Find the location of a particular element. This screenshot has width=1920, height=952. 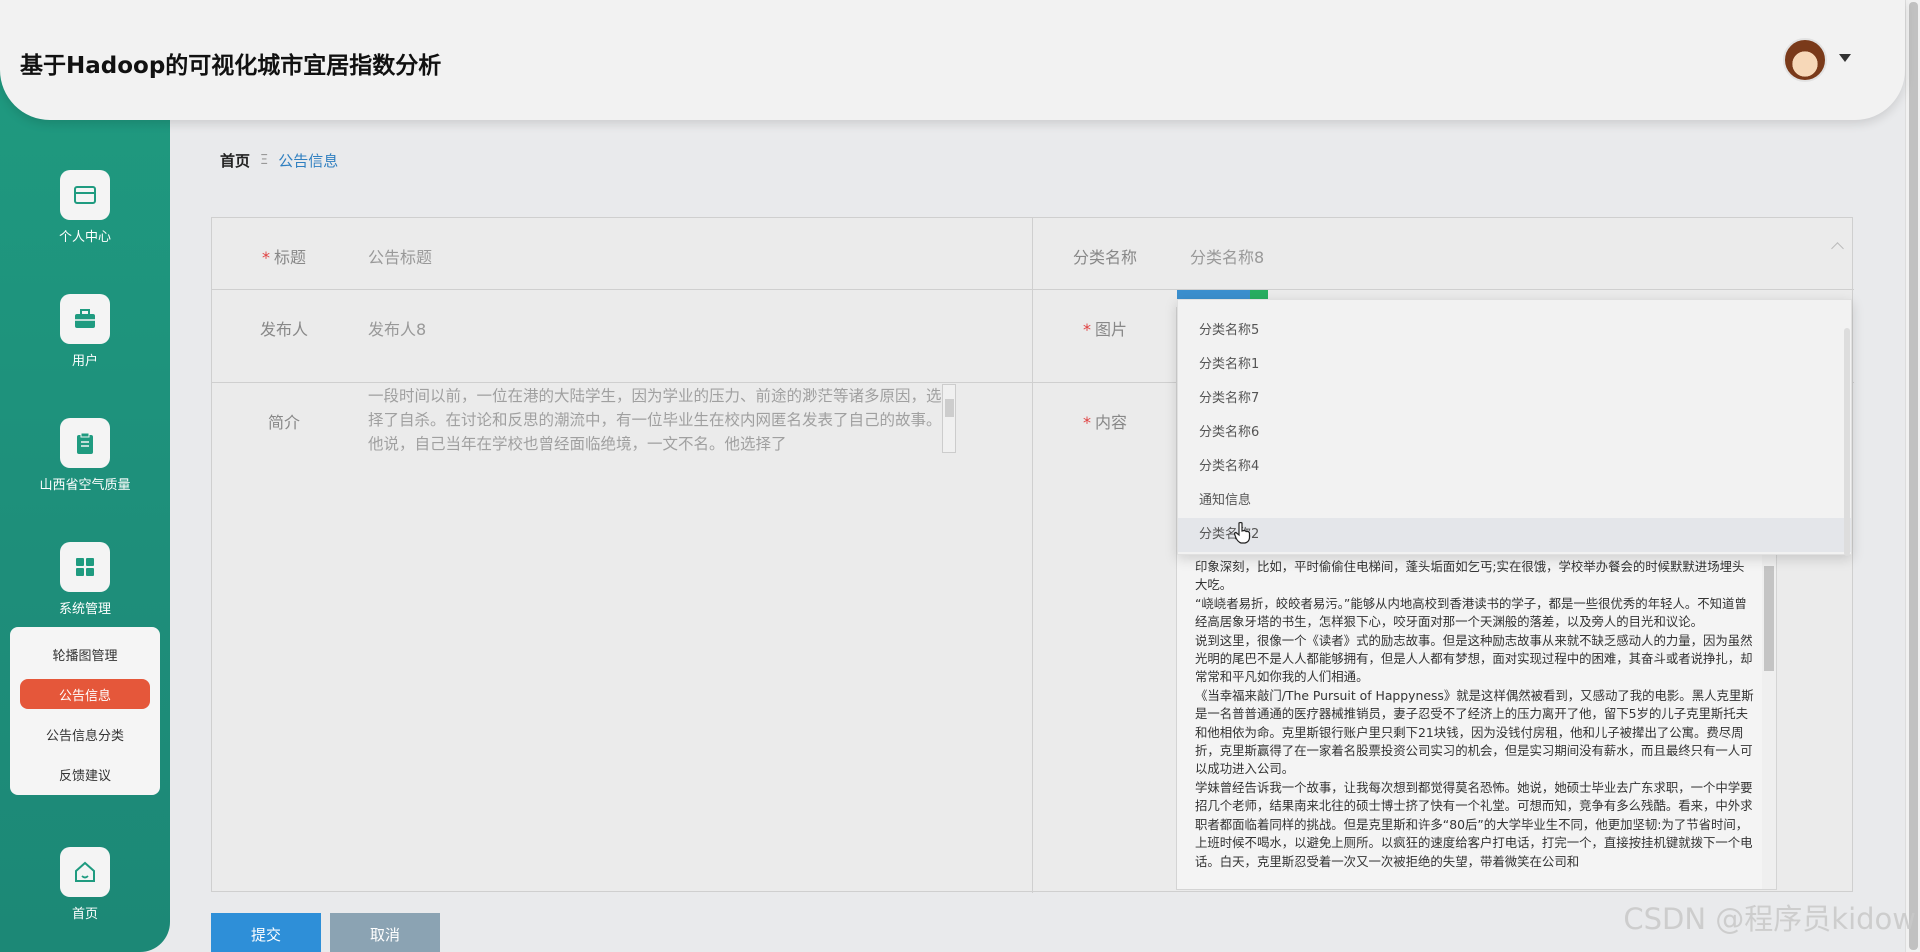

user-avatar is located at coordinates (1805, 60).